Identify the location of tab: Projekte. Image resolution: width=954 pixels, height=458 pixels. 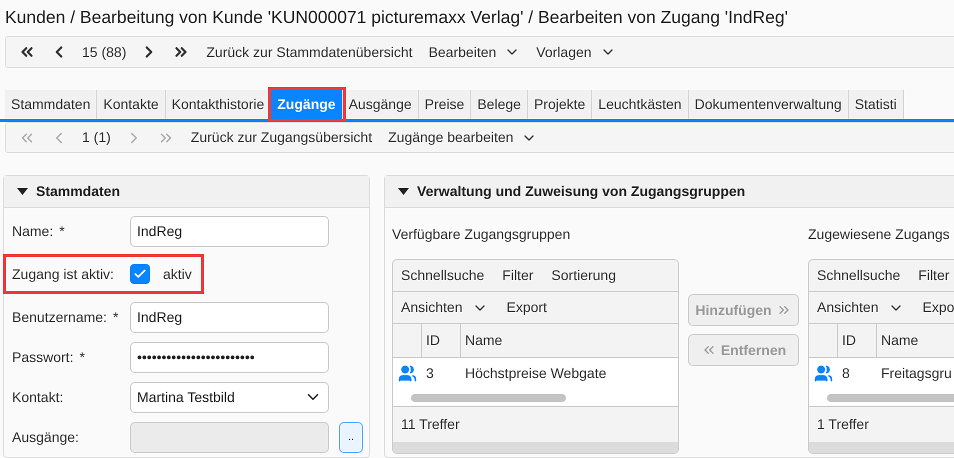
(560, 104).